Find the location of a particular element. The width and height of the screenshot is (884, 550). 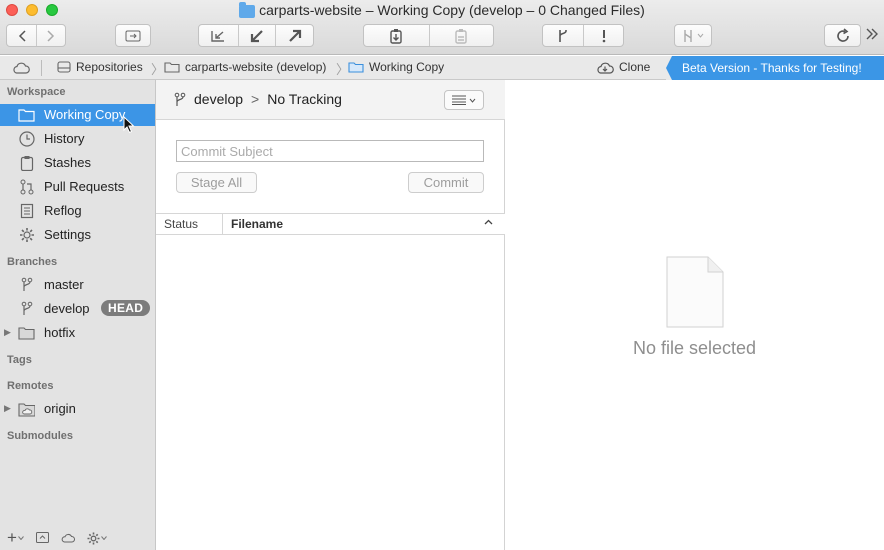

sidebar-item-pull-requests: Pull Requests is located at coordinates (77, 187).